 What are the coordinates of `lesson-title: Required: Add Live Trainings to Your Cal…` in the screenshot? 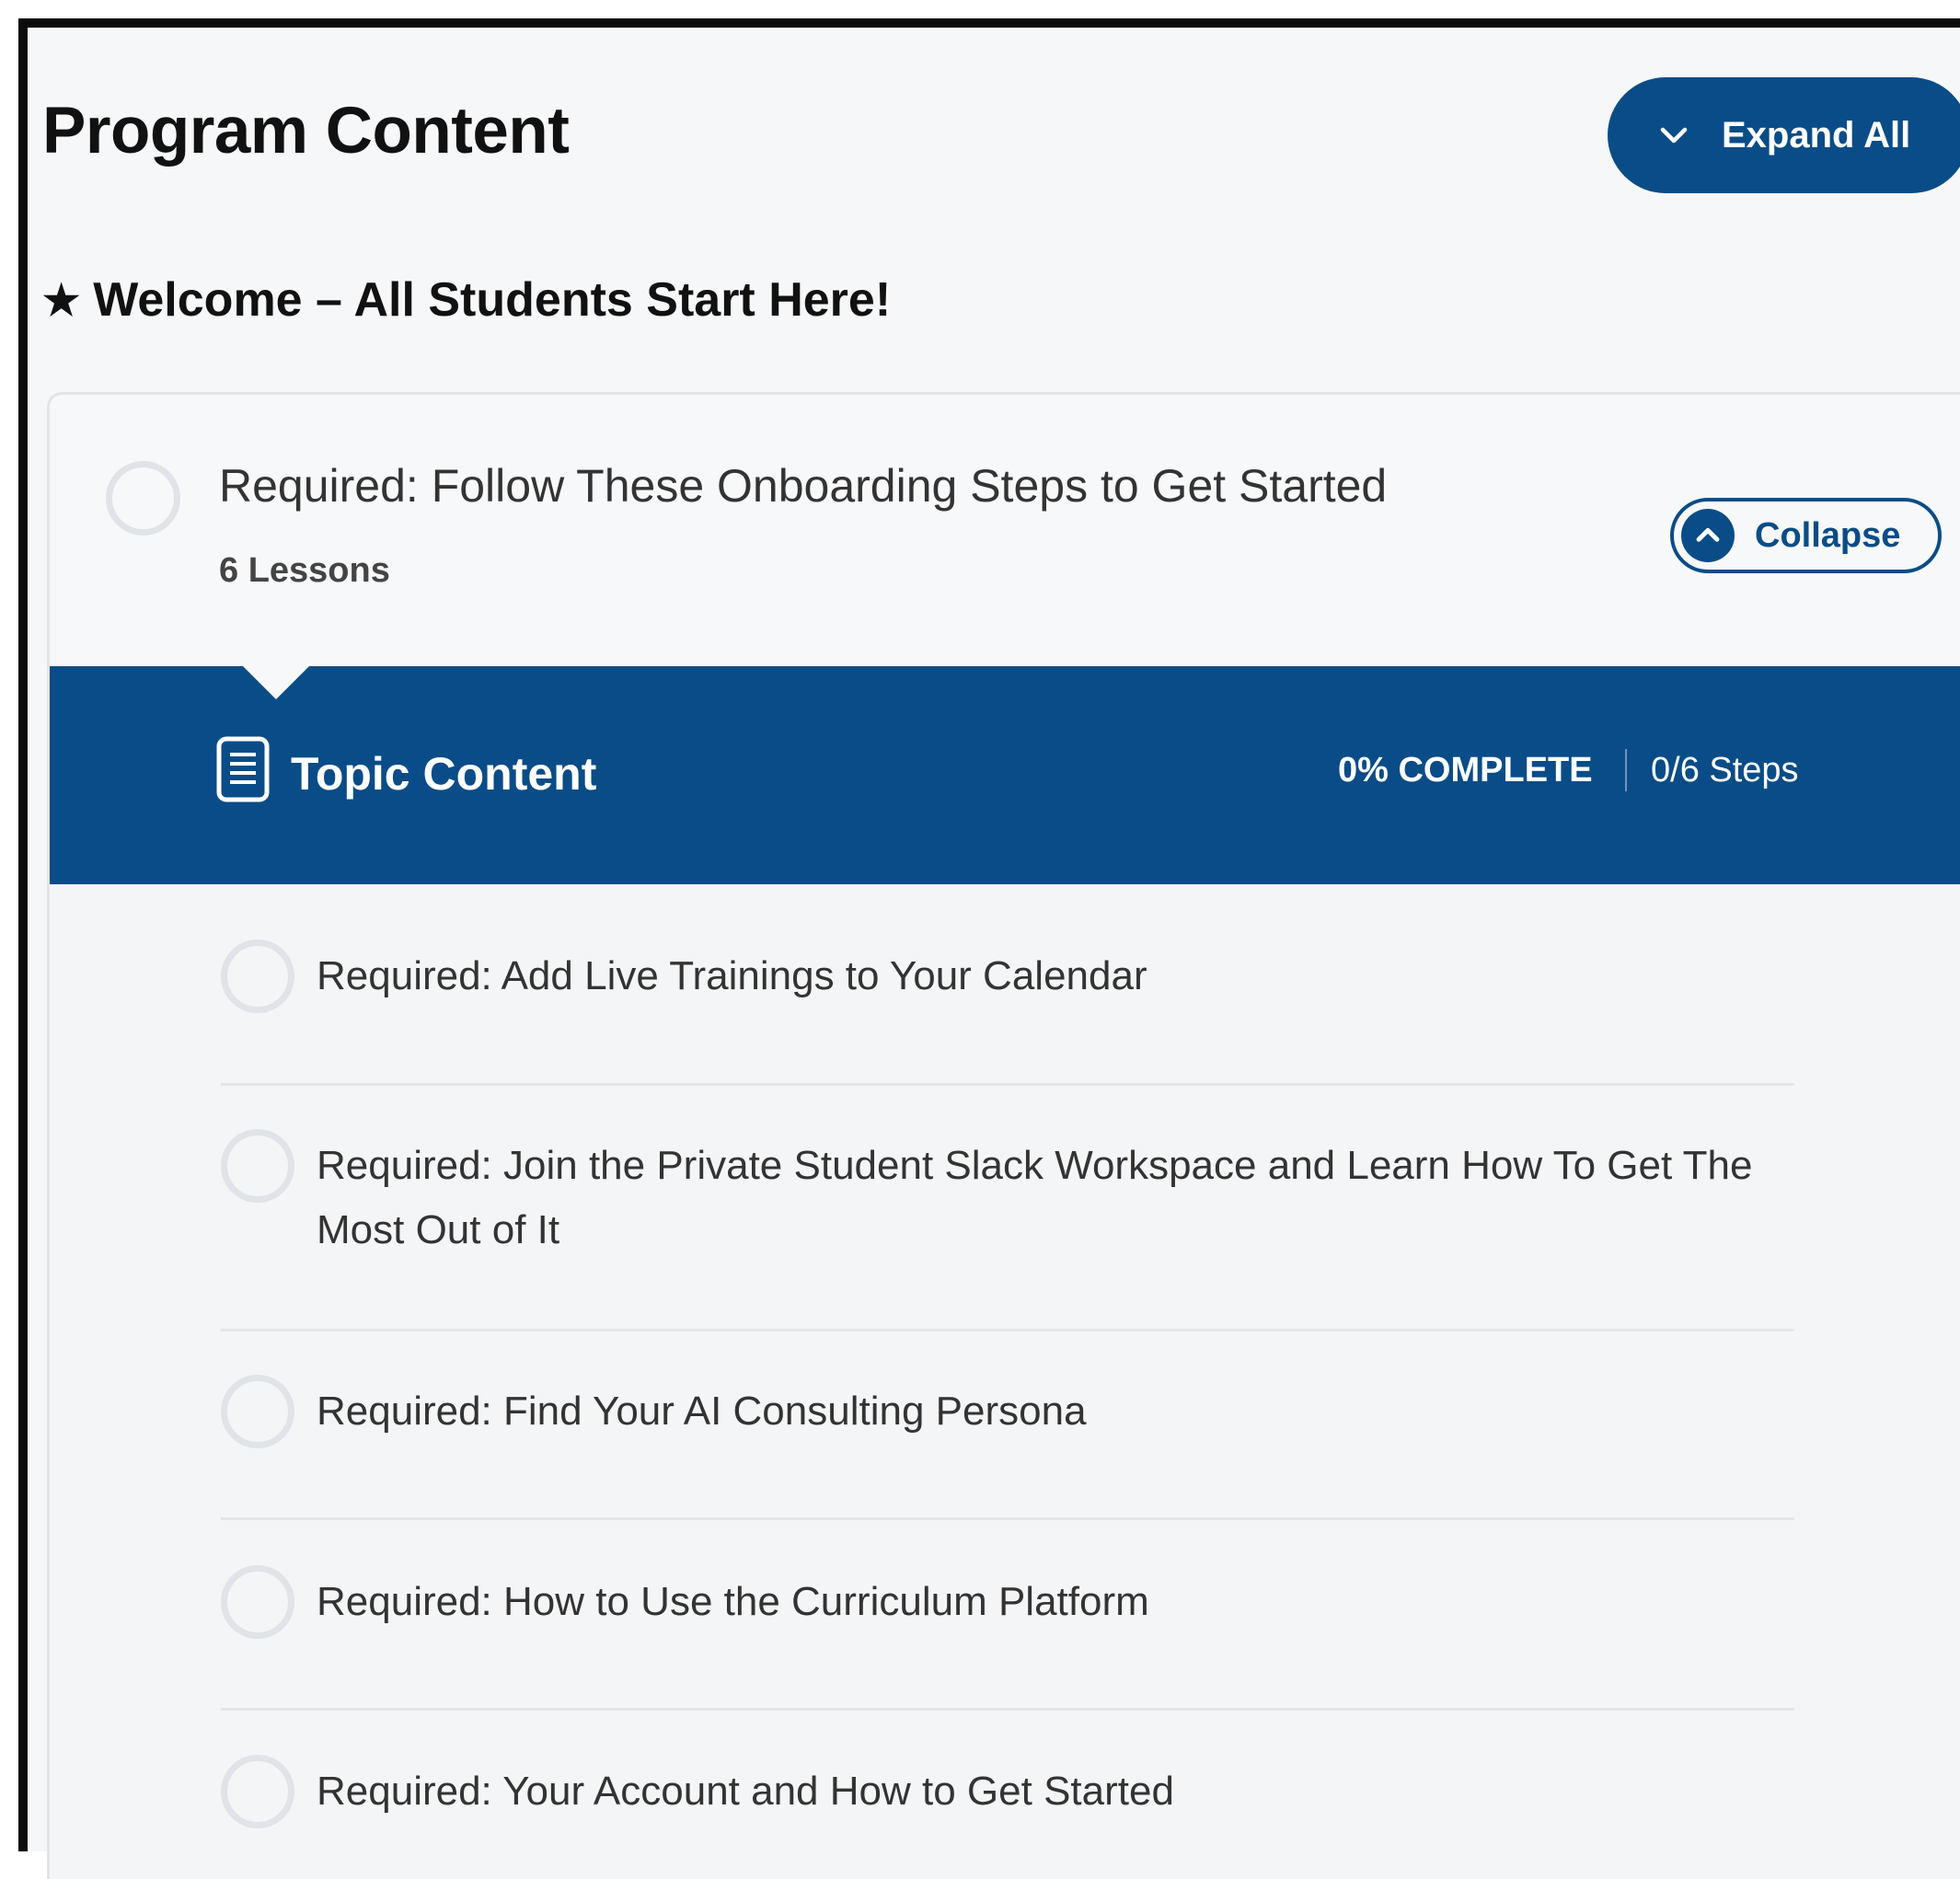 It's located at (1062, 977).